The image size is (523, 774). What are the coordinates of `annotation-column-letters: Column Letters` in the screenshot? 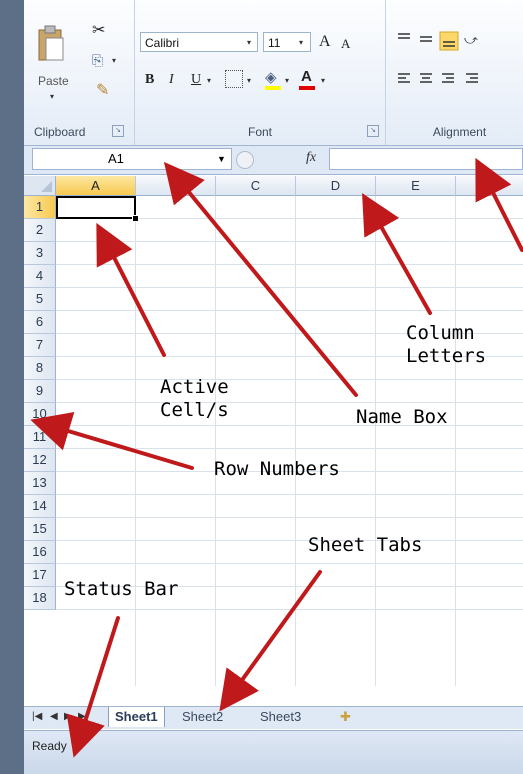 It's located at (446, 344).